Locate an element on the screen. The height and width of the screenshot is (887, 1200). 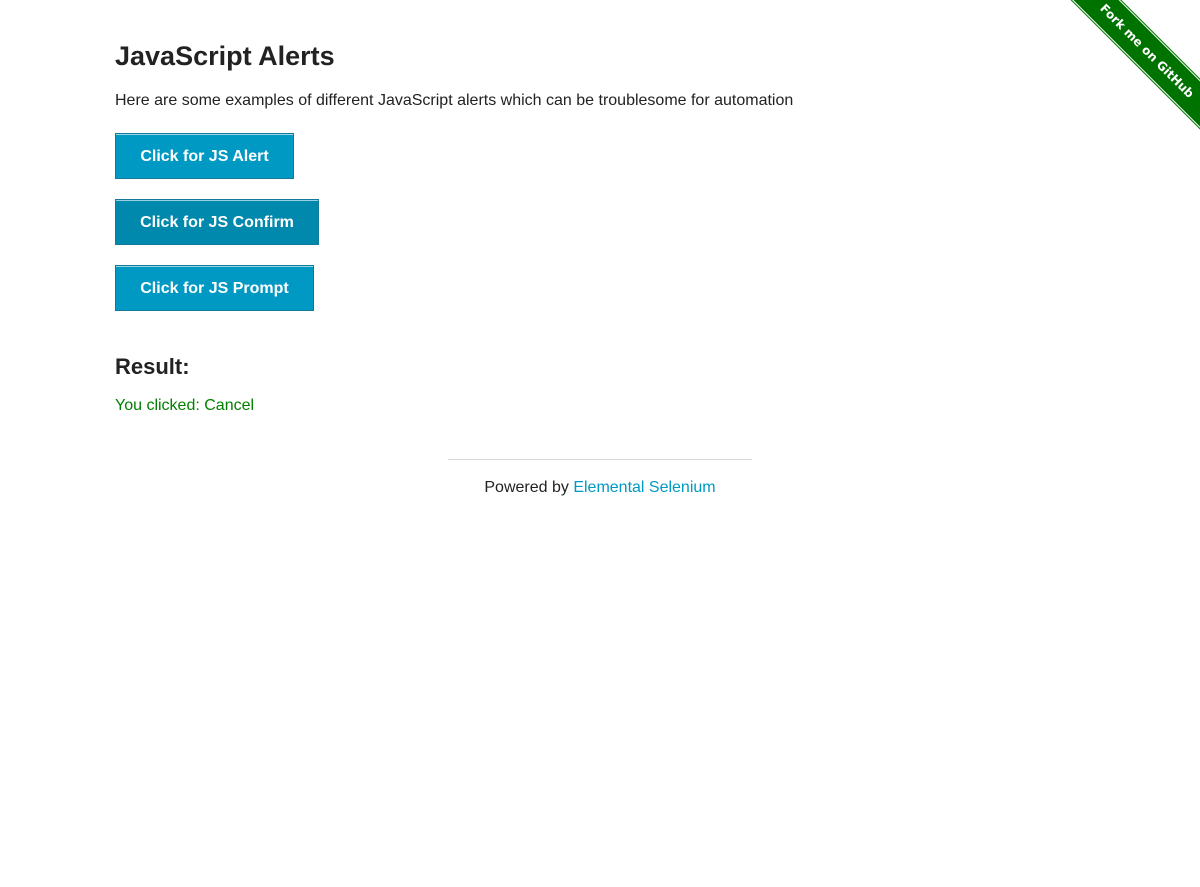
github-ribbon-container: Fork me on GitHub is located at coordinates (1125, 75).